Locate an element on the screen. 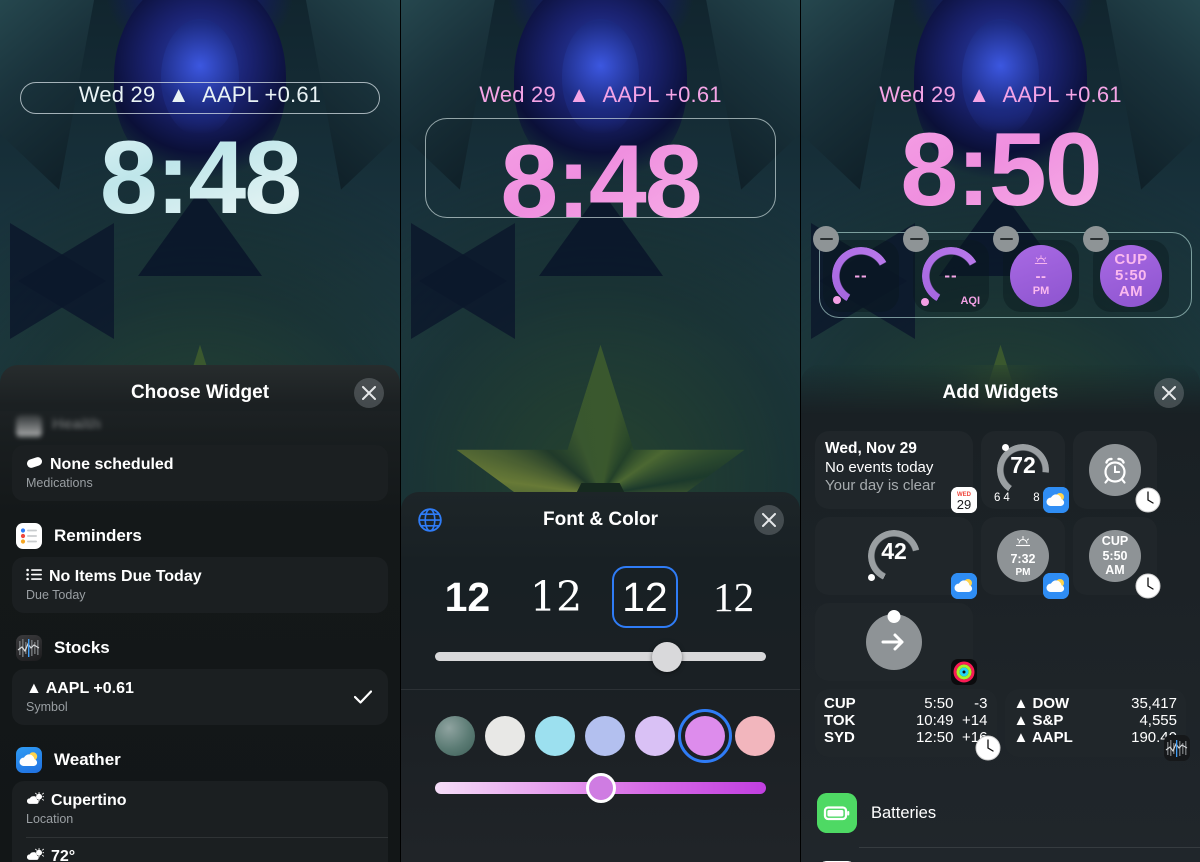 The image size is (1200, 862). tray-widget-label: AQI is located at coordinates (970, 301).